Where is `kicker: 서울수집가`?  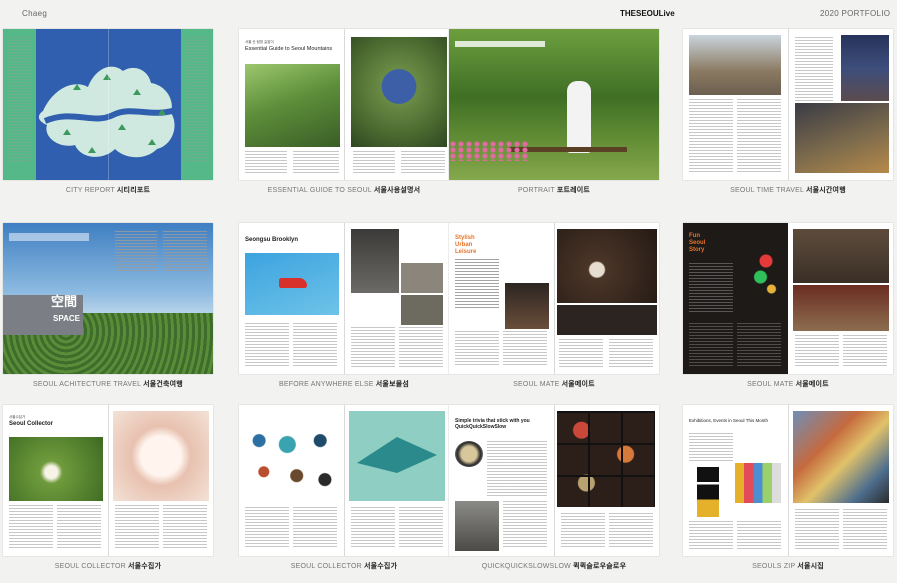
kicker: 서울수집가 is located at coordinates (17, 417).